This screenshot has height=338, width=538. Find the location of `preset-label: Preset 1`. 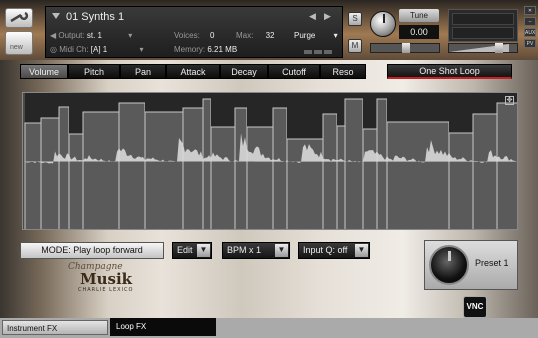

preset-label: Preset 1 is located at coordinates (492, 263).